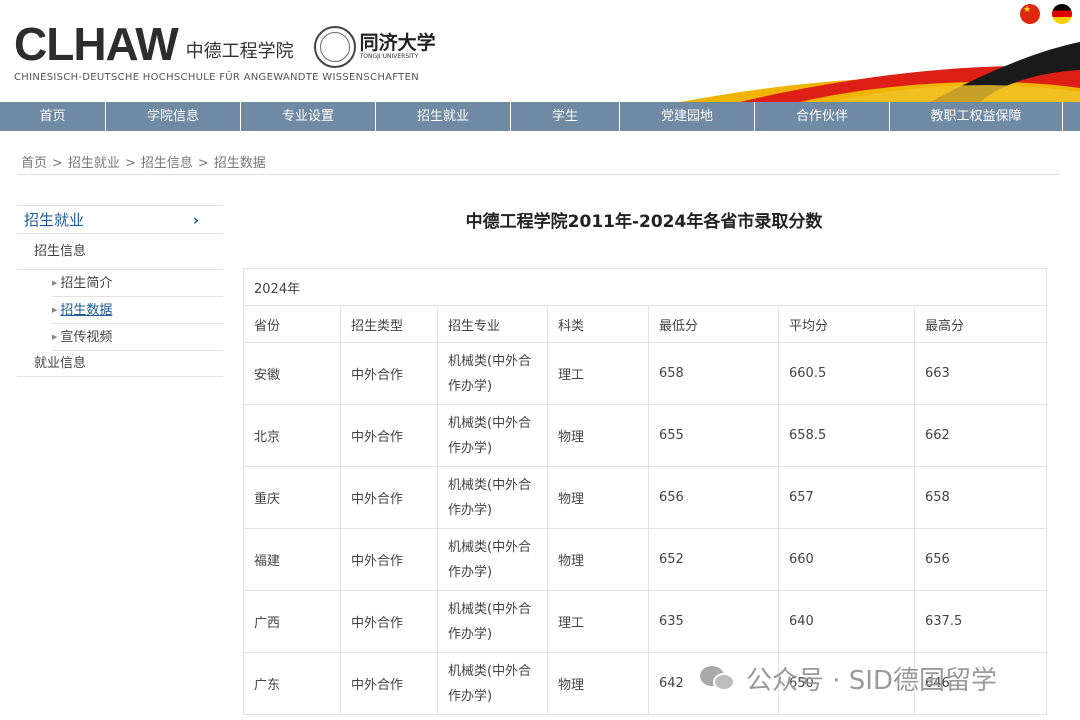  I want to click on tongji-logo: 同济大学 TONGJI UNIVERSITY, so click(374, 47).